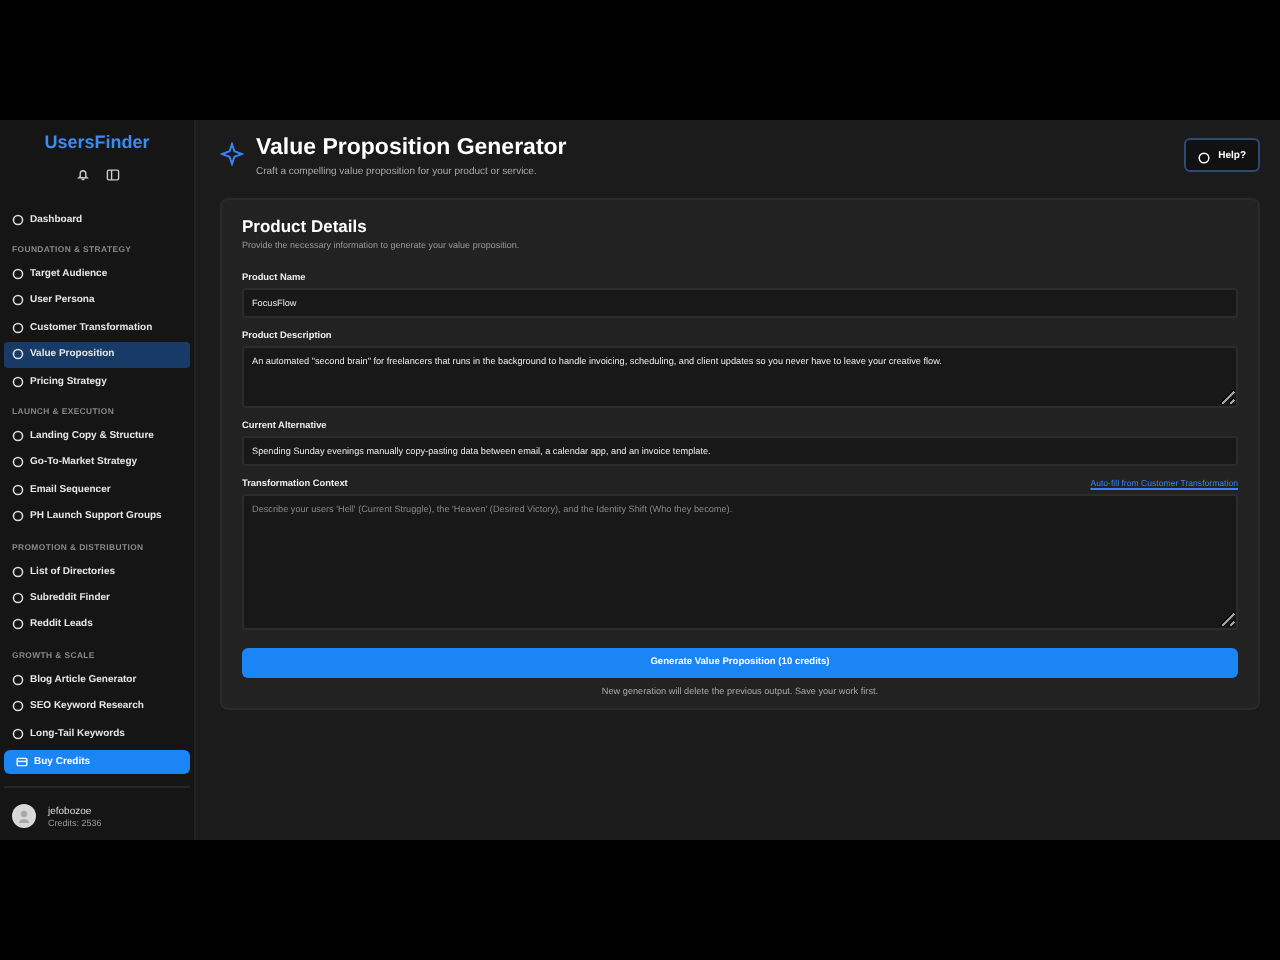  I want to click on avatar-icon, so click(24, 816).